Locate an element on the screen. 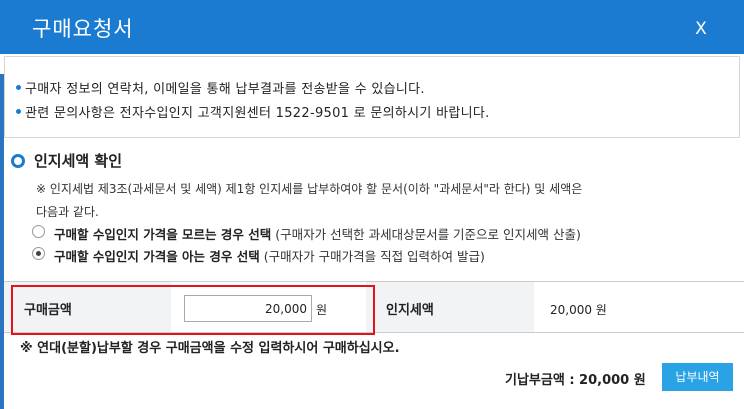 This screenshot has height=409, width=744. highlight-box is located at coordinates (193, 310).